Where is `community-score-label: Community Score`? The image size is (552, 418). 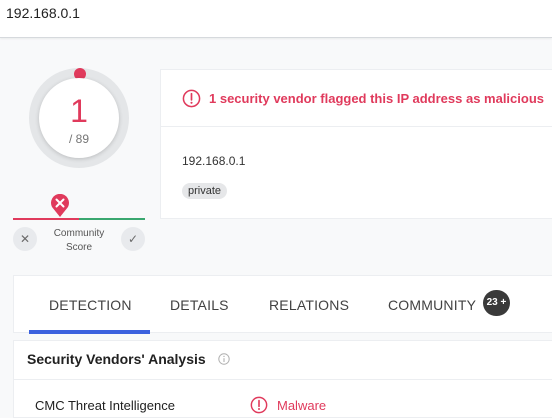 community-score-label: Community Score is located at coordinates (79, 240).